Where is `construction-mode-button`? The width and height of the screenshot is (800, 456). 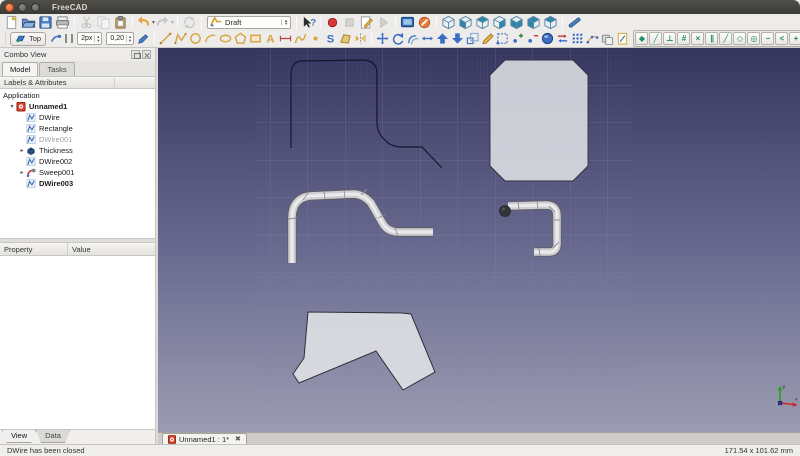 construction-mode-button is located at coordinates (143, 38).